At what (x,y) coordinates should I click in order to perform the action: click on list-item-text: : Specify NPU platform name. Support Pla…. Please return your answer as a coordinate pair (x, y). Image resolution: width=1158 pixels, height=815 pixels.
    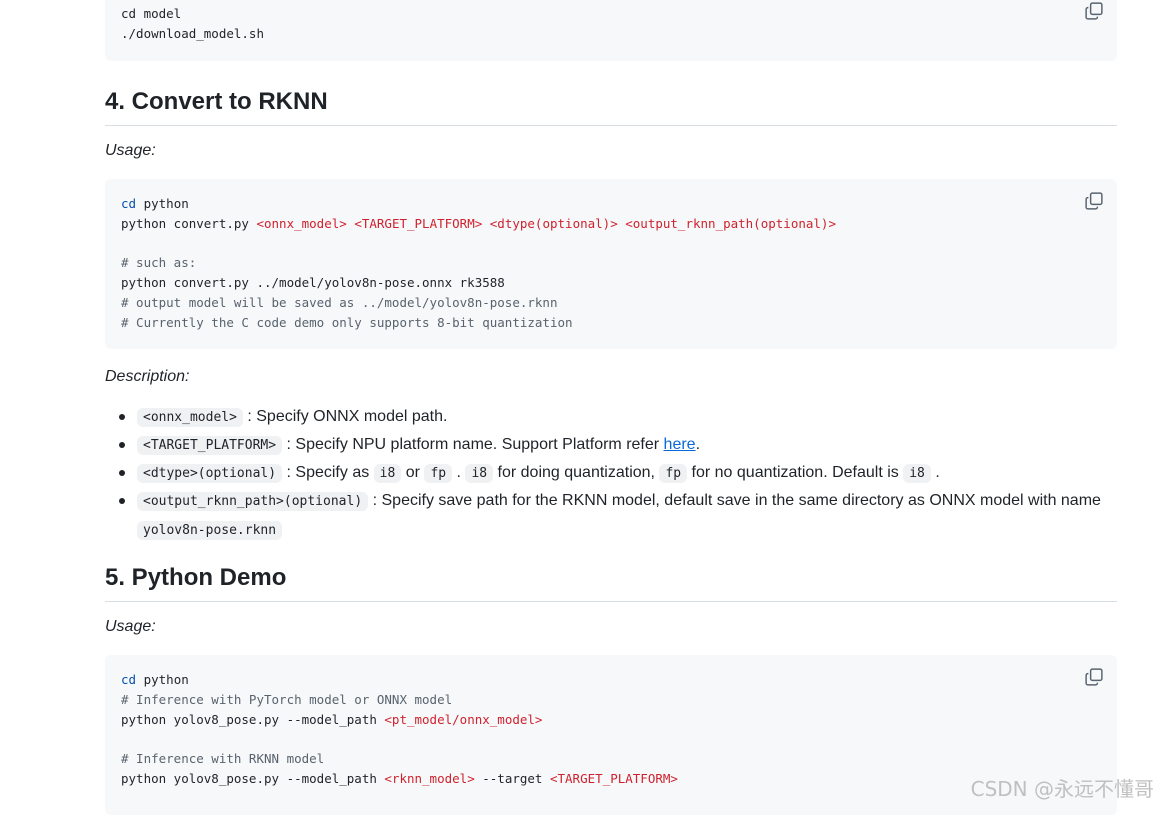
    Looking at the image, I should click on (473, 444).